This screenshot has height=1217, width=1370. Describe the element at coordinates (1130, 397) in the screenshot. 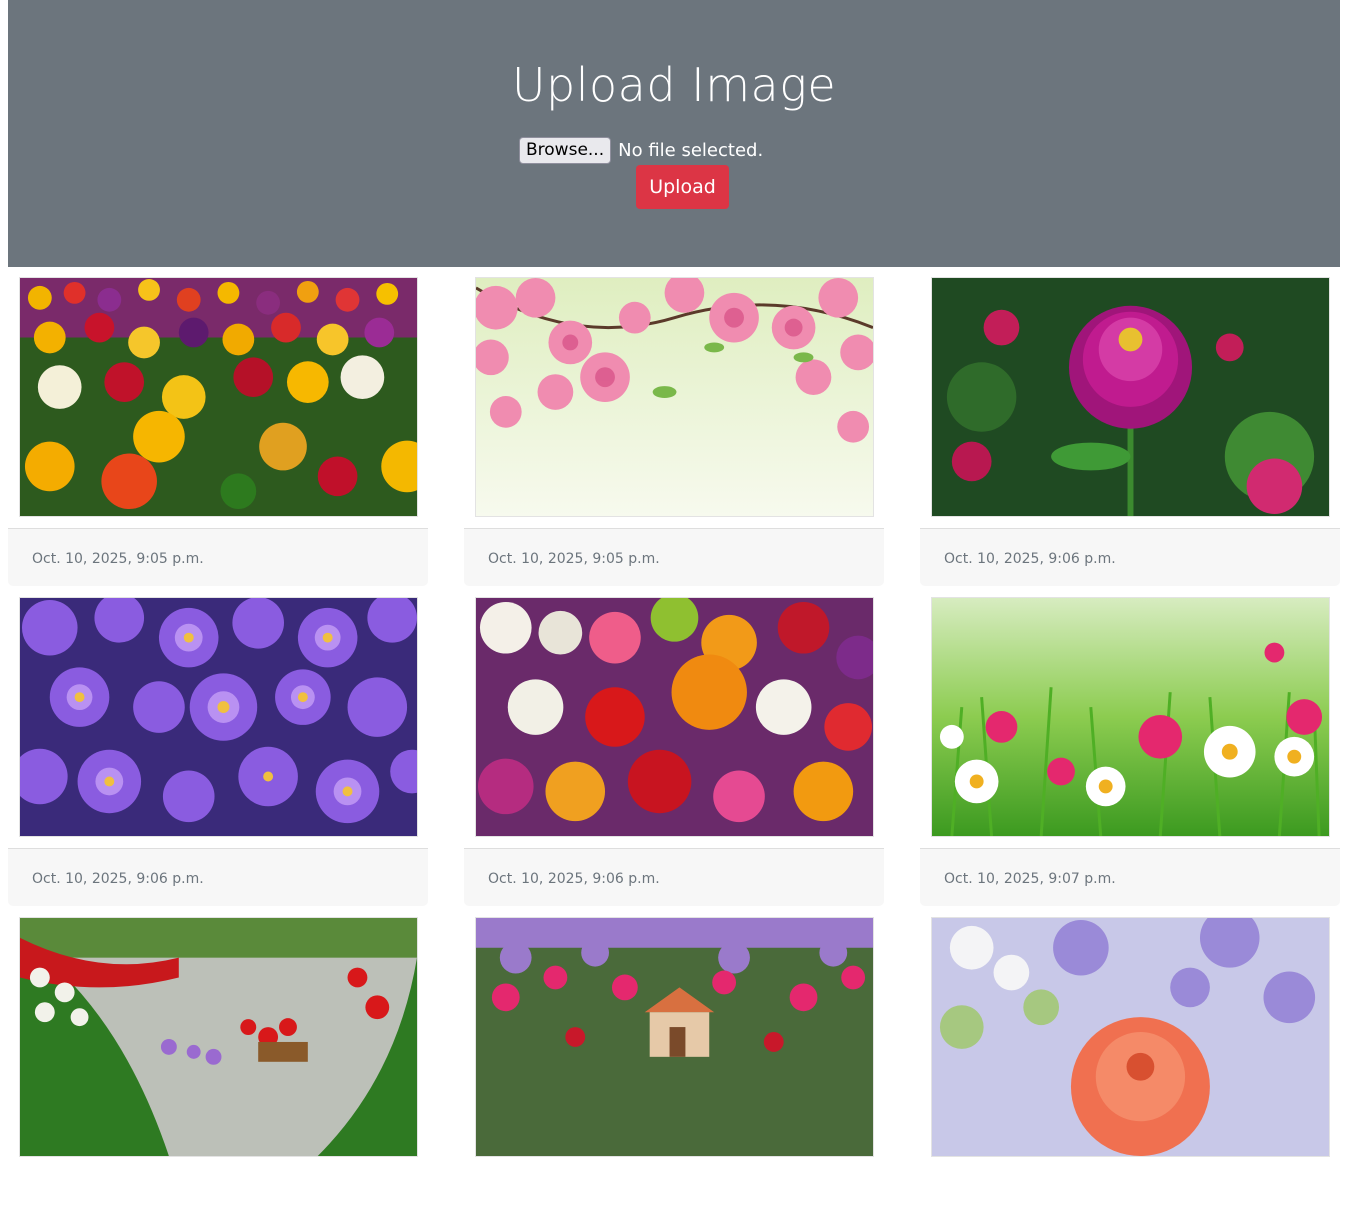

I see `gallery-image-zinnia` at that location.